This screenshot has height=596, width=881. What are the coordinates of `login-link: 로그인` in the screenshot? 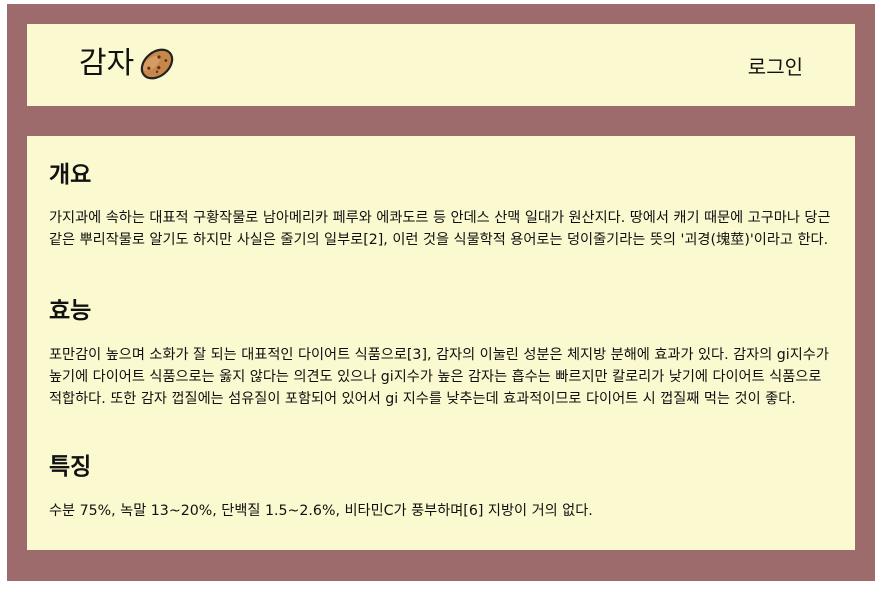 It's located at (775, 67).